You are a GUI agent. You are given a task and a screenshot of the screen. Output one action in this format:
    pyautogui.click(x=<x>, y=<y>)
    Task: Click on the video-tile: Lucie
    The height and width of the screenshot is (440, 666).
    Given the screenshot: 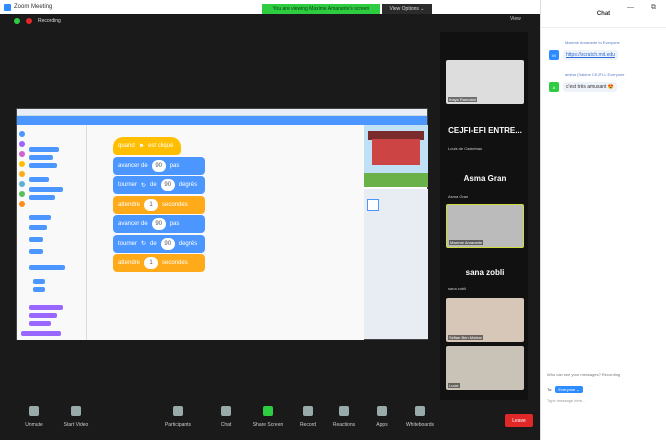 What is the action you would take?
    pyautogui.click(x=485, y=368)
    